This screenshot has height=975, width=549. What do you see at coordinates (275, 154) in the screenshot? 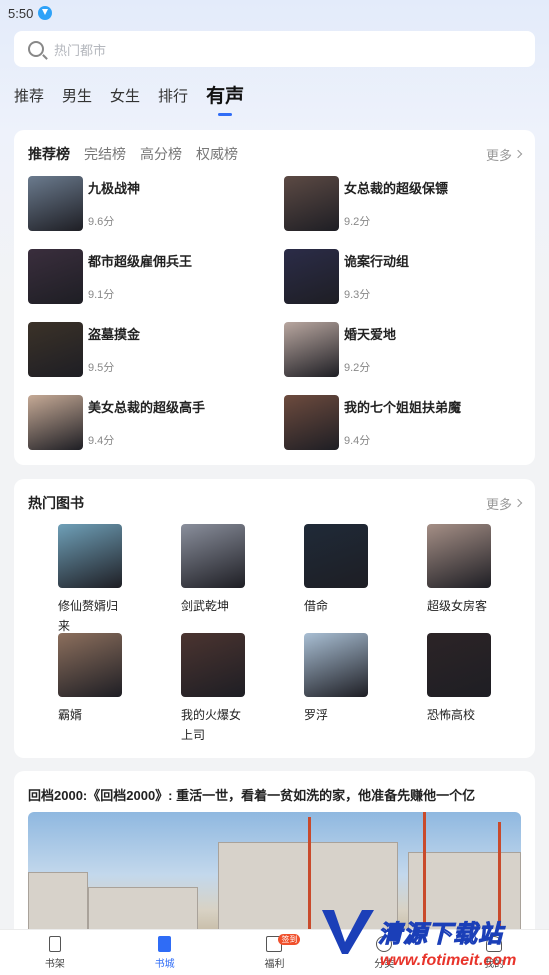
I see `ranking-header: 推荐榜 完结榜 高分榜 权威榜 更多` at bounding box center [275, 154].